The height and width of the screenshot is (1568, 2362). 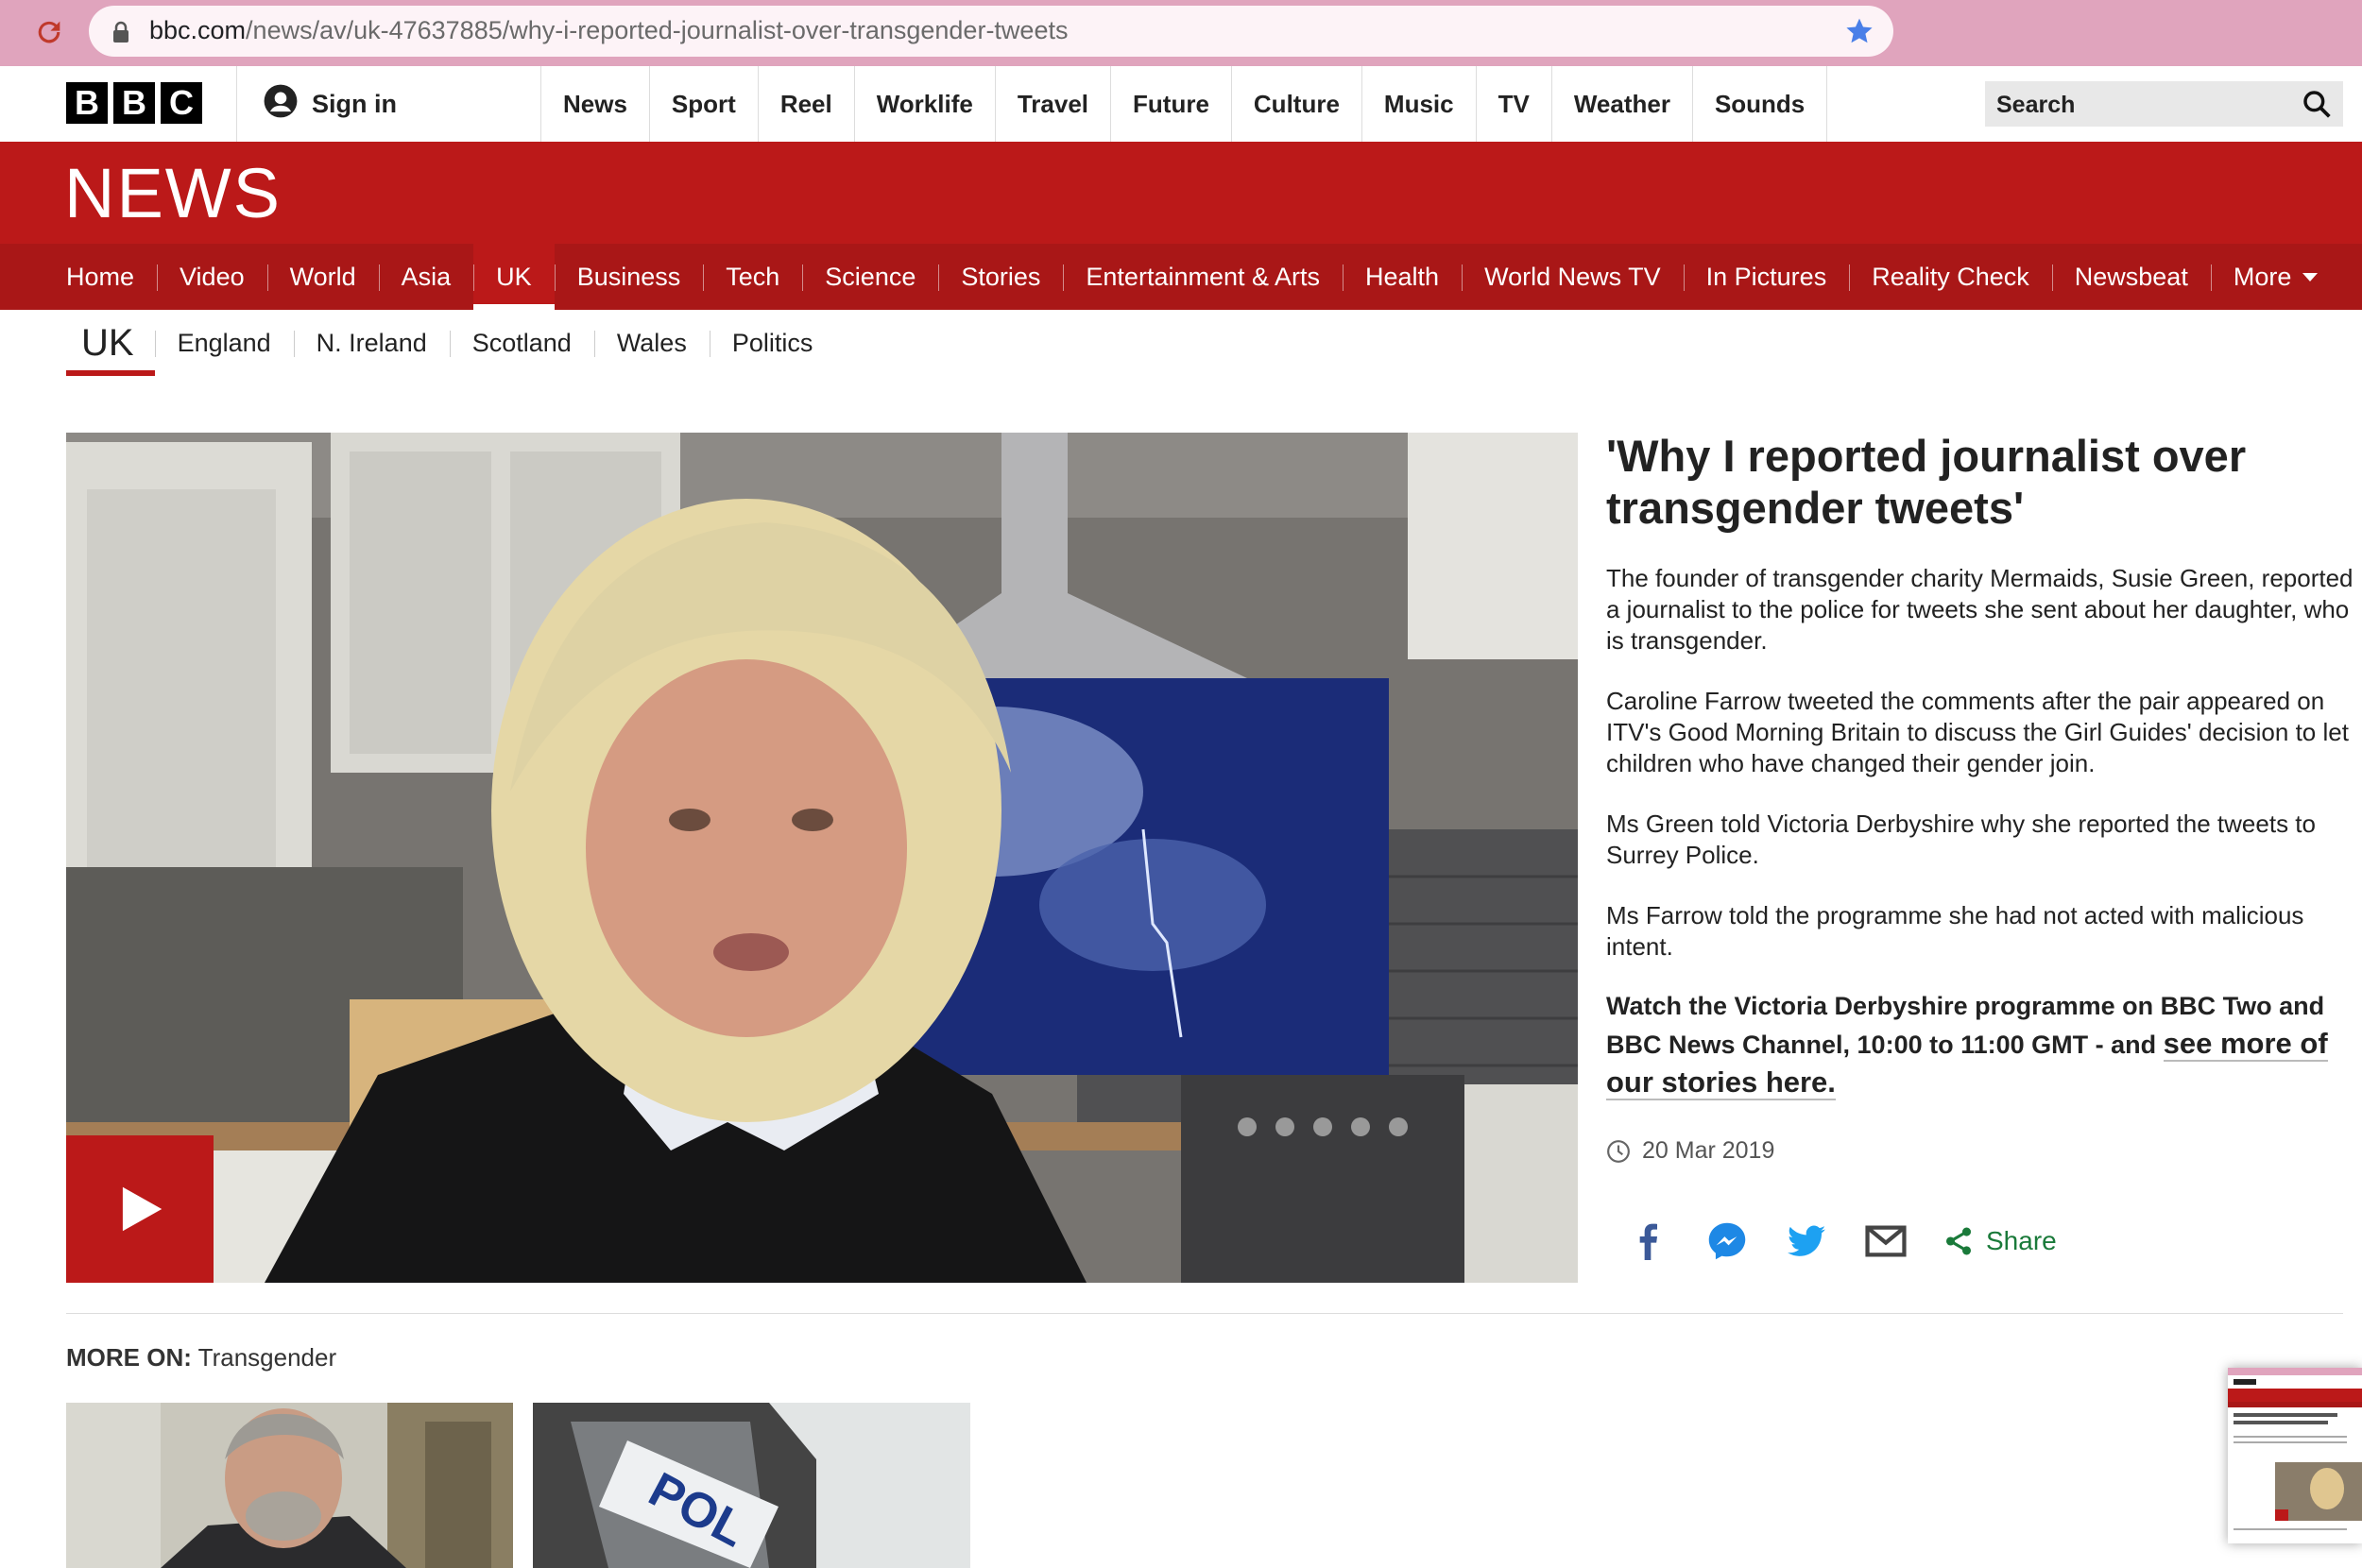 I want to click on section-uk: UK, so click(x=514, y=277).